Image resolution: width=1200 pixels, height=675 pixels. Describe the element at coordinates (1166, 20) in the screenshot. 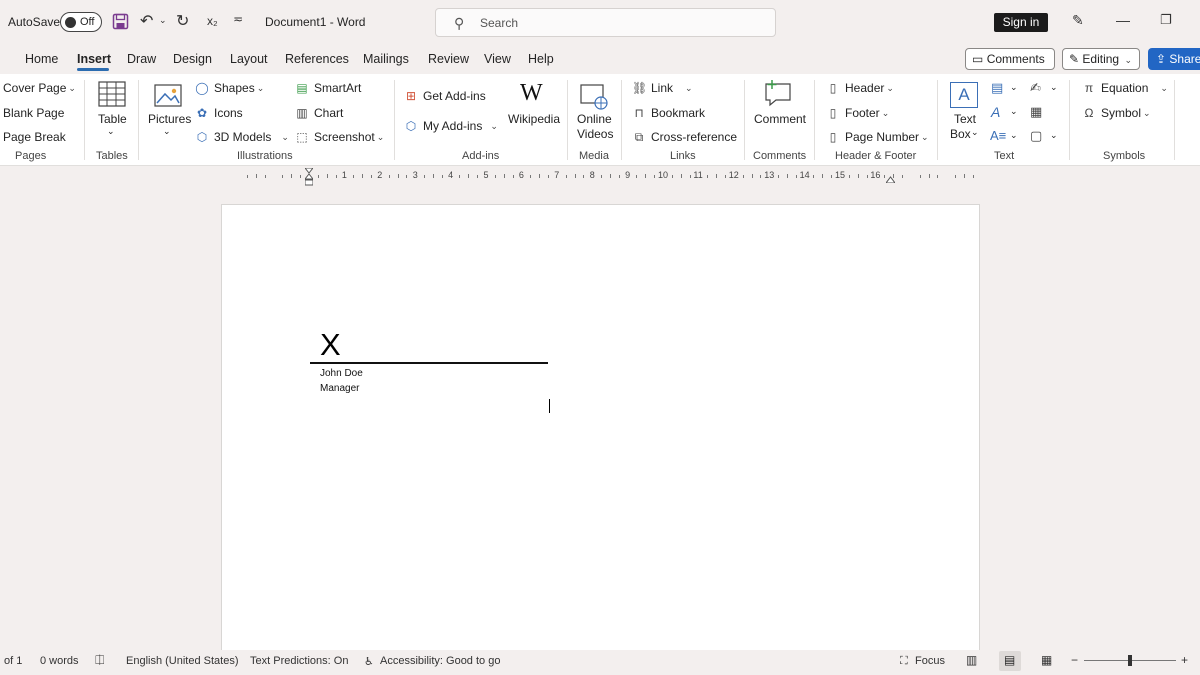

I see `restore-icon: ❐` at that location.